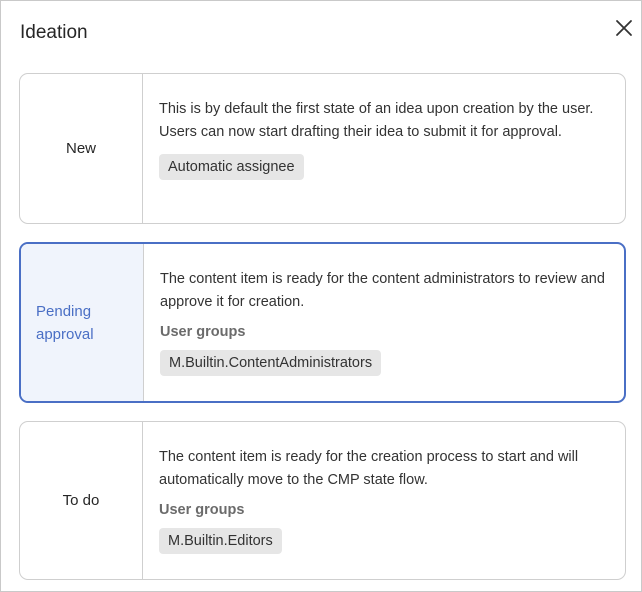 The width and height of the screenshot is (642, 592). What do you see at coordinates (81, 500) in the screenshot?
I see `state-label: To do` at bounding box center [81, 500].